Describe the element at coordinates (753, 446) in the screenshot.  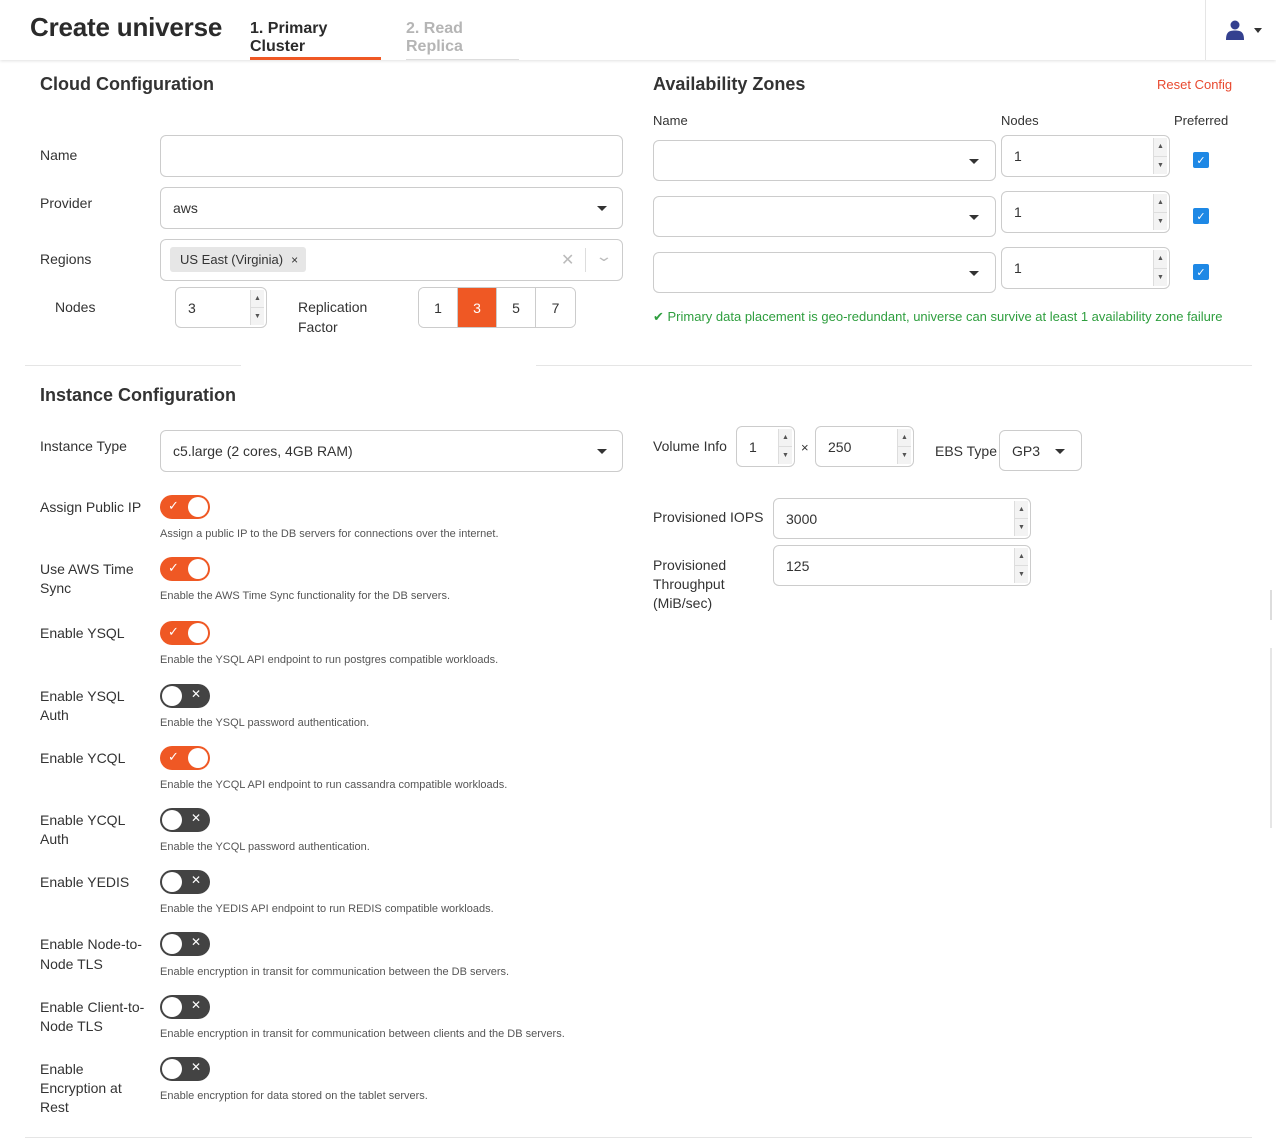
I see `volume-count-value: 1` at that location.